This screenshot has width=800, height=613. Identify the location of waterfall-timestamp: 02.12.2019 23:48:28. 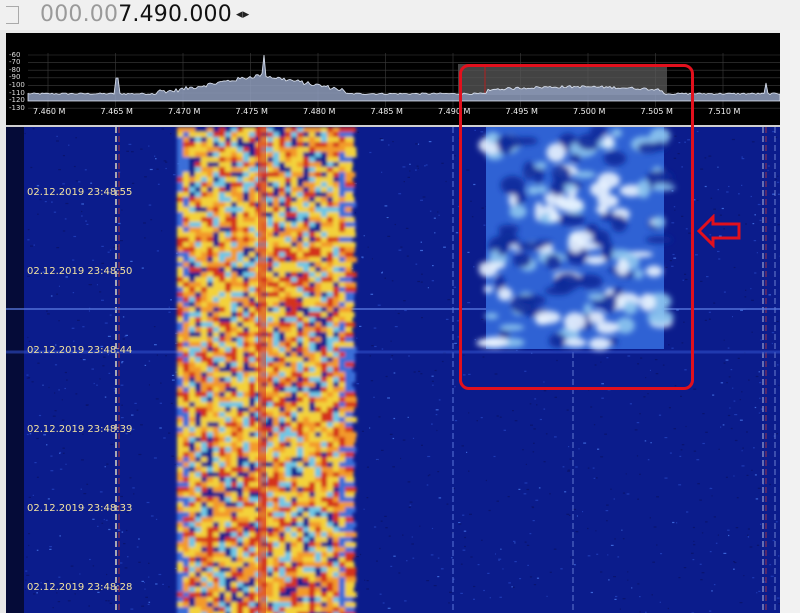
(80, 587).